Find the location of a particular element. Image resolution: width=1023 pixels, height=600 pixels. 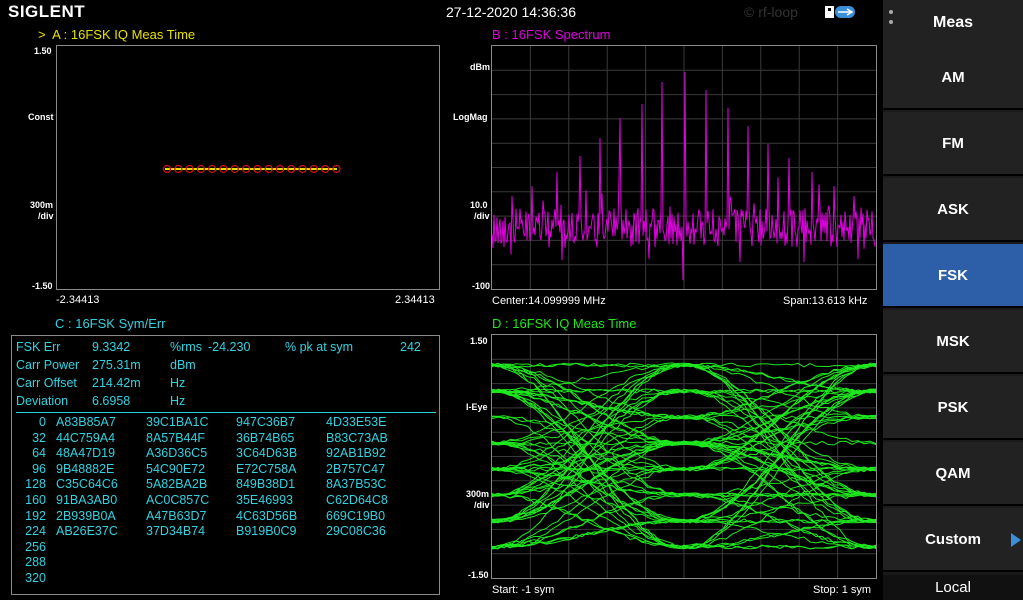

metric-unit: Hz is located at coordinates (178, 401).